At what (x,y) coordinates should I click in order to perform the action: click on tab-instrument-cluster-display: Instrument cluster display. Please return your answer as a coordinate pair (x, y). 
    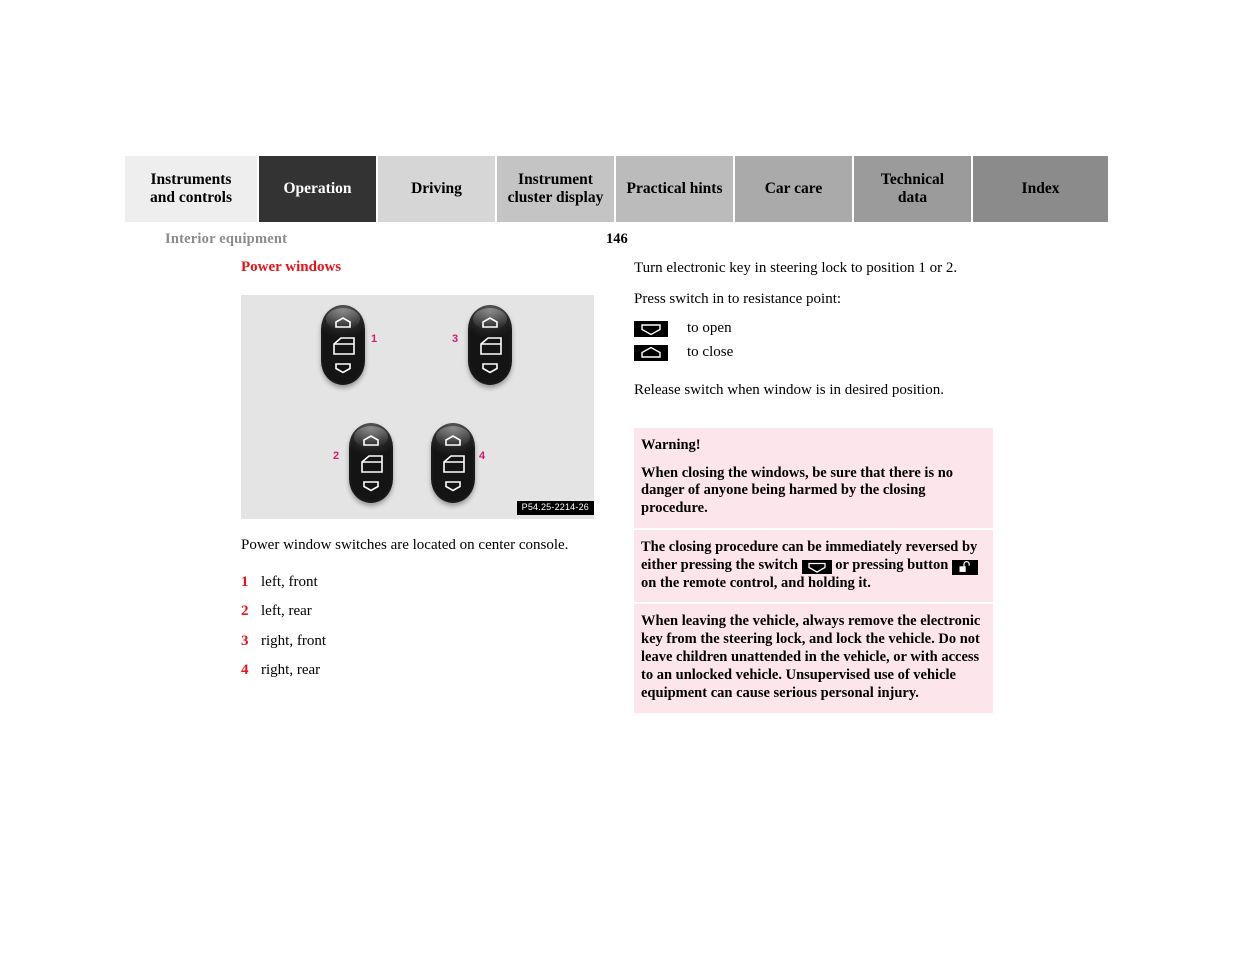
    Looking at the image, I should click on (556, 189).